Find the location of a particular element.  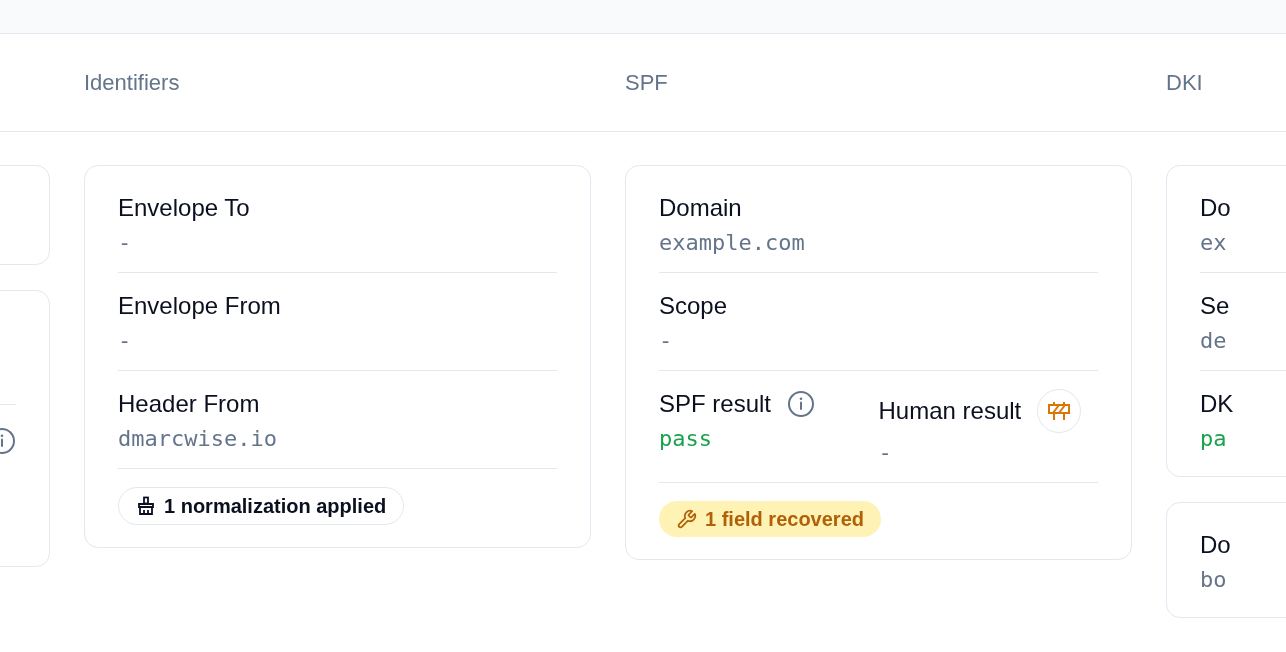

field-value: dmarcwise.io is located at coordinates (197, 439).